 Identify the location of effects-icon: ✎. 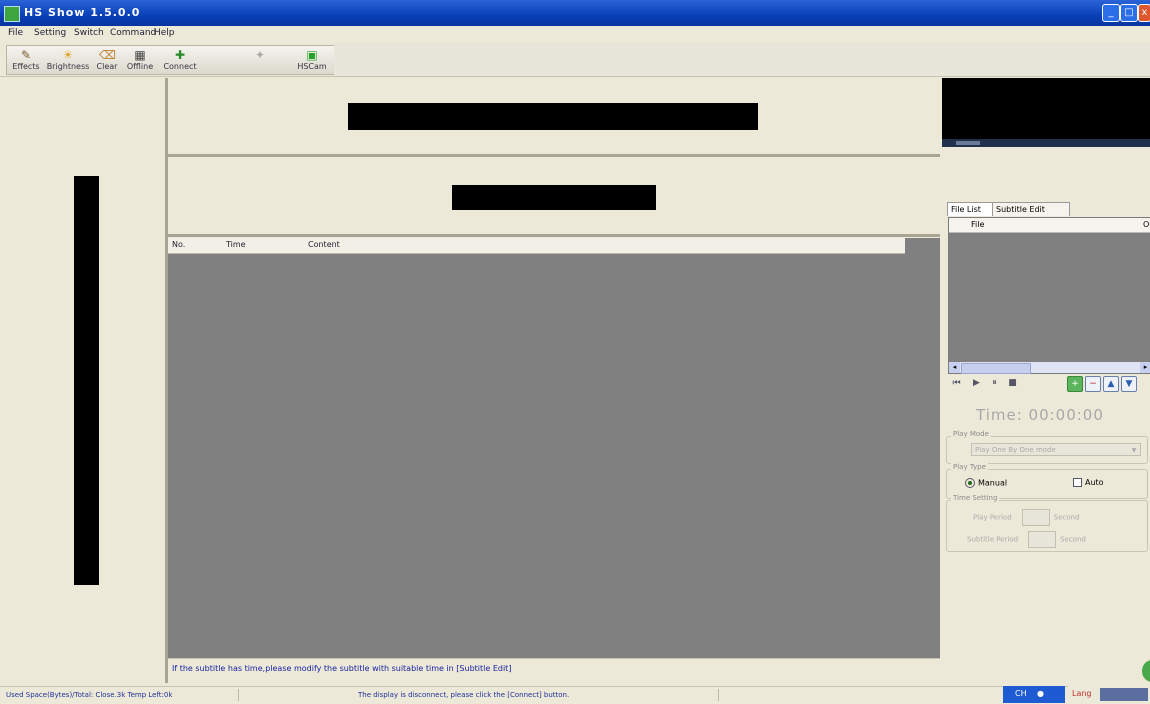
(26, 55).